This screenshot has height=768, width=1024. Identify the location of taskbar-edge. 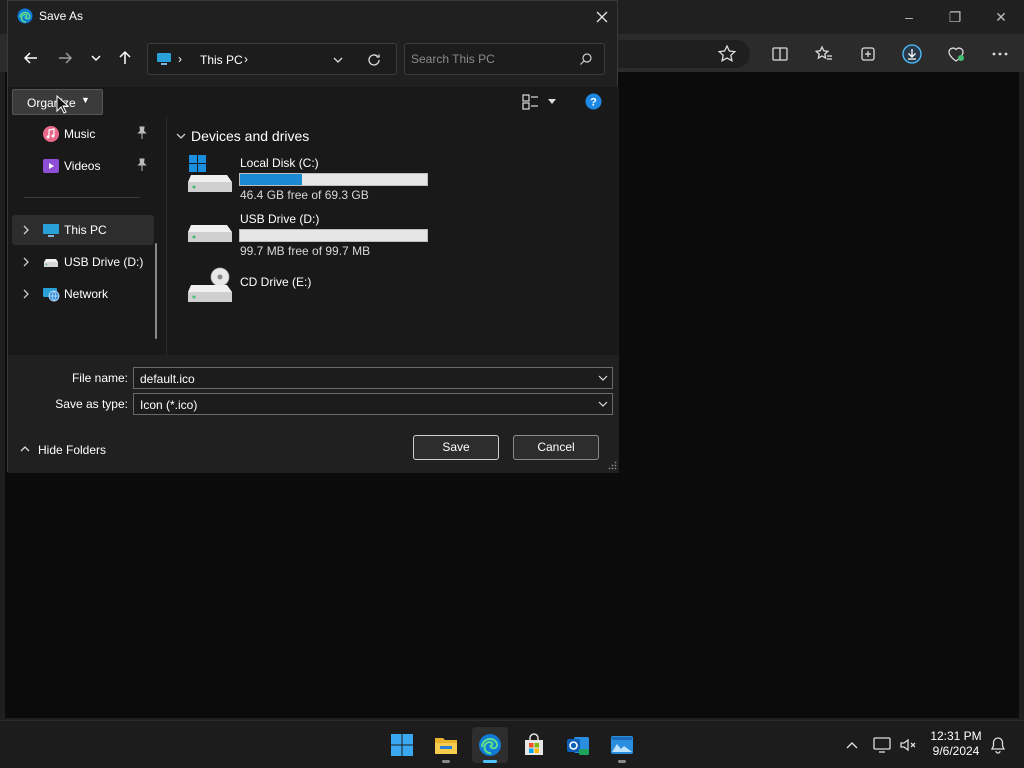
(490, 745).